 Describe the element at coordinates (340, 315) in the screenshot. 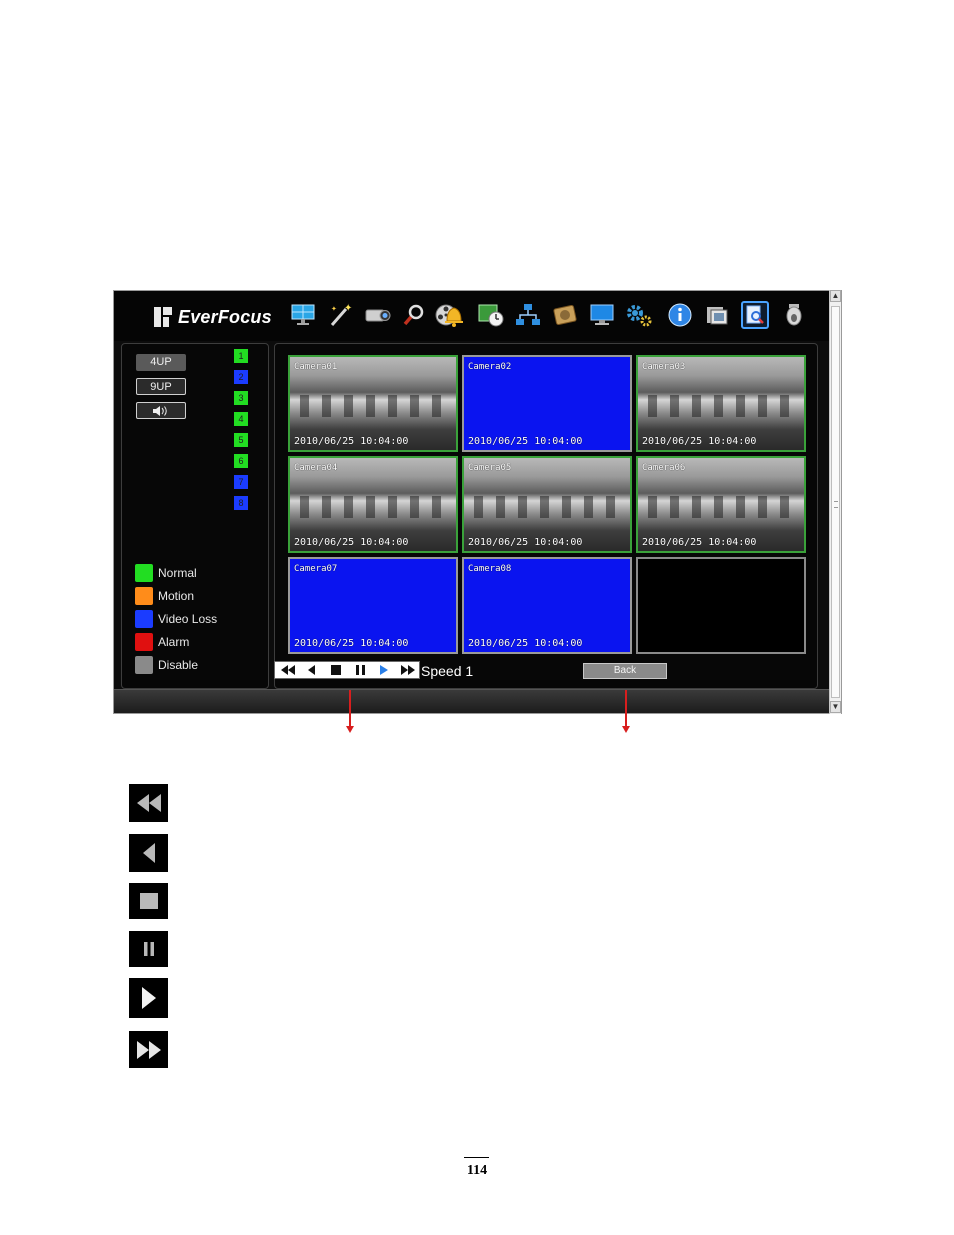

I see `wand-icon: ✦ ✦` at that location.